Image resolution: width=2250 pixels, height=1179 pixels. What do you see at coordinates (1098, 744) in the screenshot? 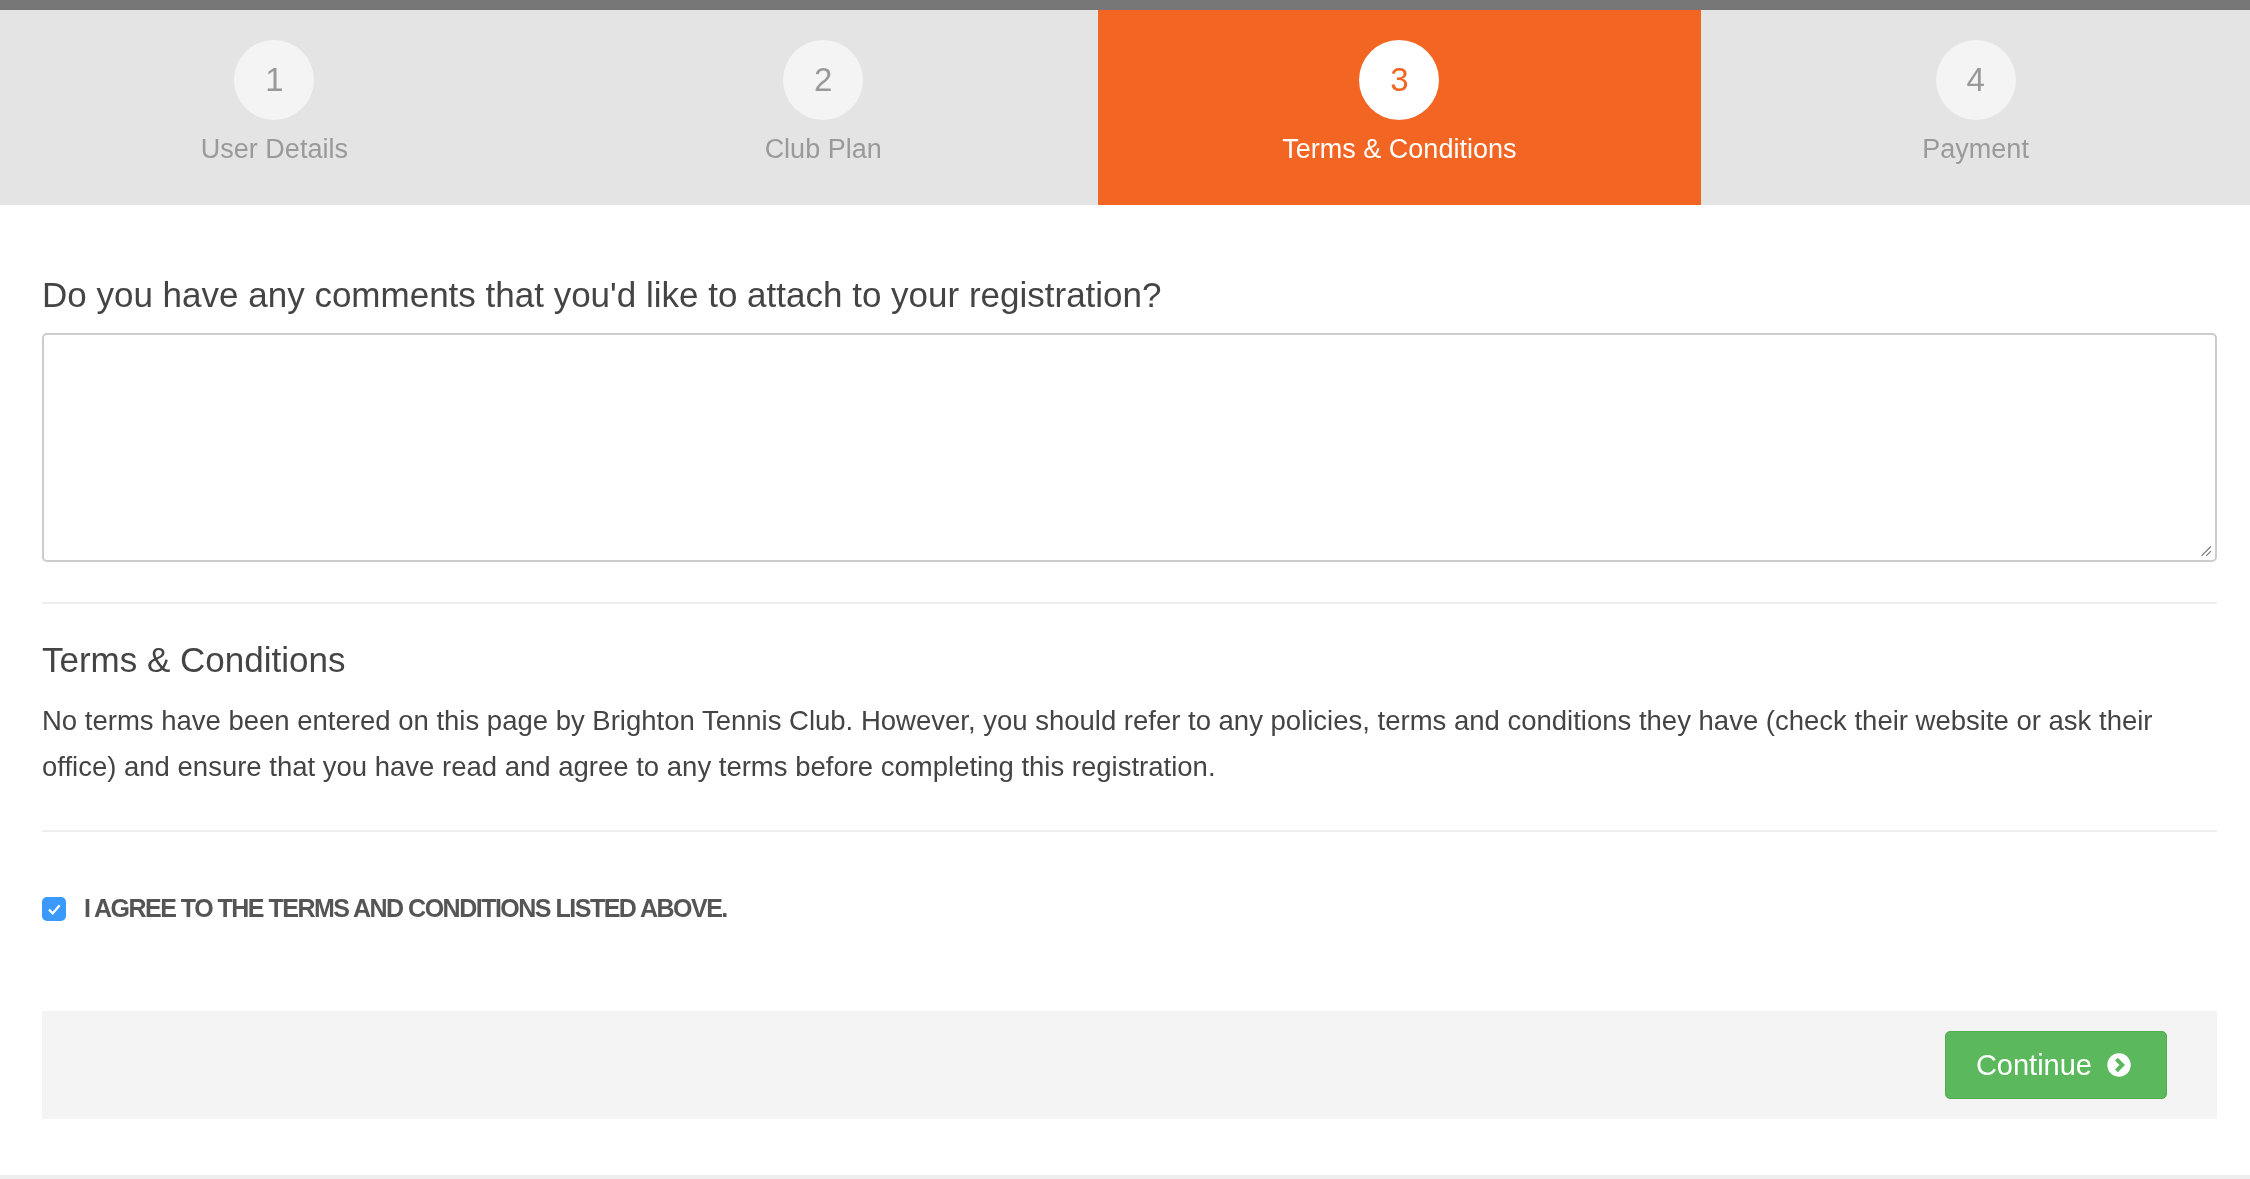
I see `terms-text: No terms have been entered on this page by Brighton Tennis Club. However, you should refer to any policies, terms and conditions they have (check their website or ask their office) and ensure that you have read and agree to any terms before completing this registration.` at bounding box center [1098, 744].